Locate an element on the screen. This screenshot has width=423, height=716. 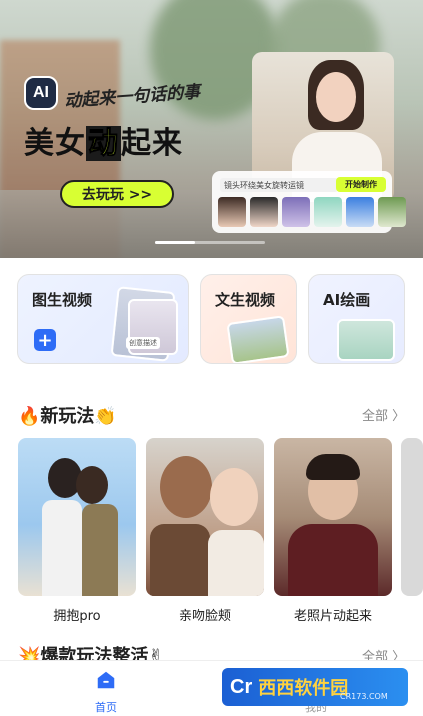
tab-label: 首页 is located at coordinates (106, 707).